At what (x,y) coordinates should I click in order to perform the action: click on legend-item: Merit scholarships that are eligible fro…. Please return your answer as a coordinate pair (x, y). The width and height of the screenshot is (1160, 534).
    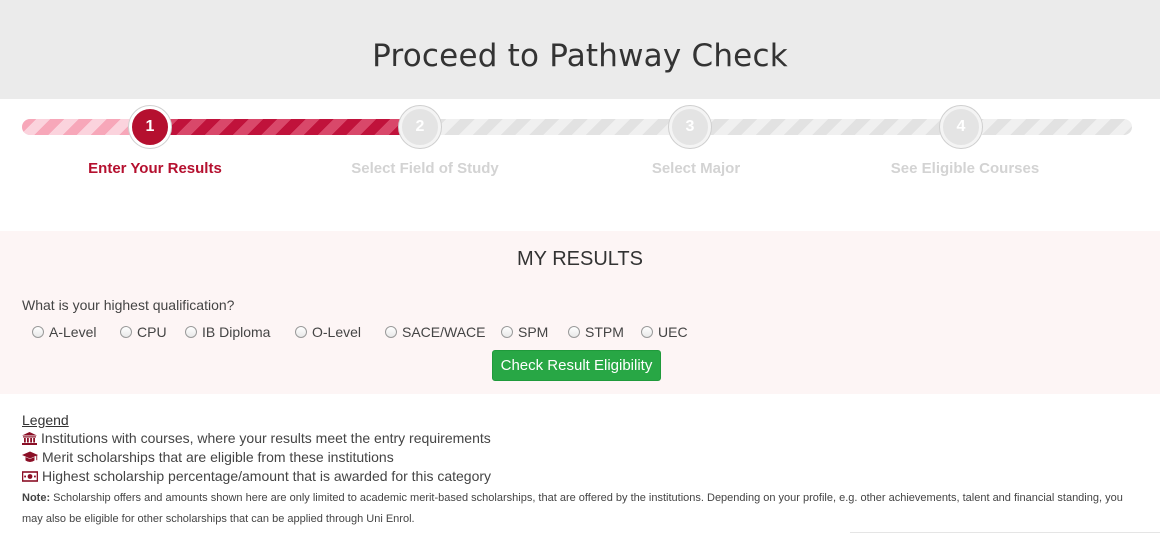
    Looking at the image, I should click on (582, 457).